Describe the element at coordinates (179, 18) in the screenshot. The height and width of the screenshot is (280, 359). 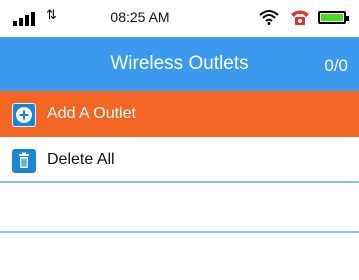
I see `status-bar: ⇅ 08:25 AM` at that location.